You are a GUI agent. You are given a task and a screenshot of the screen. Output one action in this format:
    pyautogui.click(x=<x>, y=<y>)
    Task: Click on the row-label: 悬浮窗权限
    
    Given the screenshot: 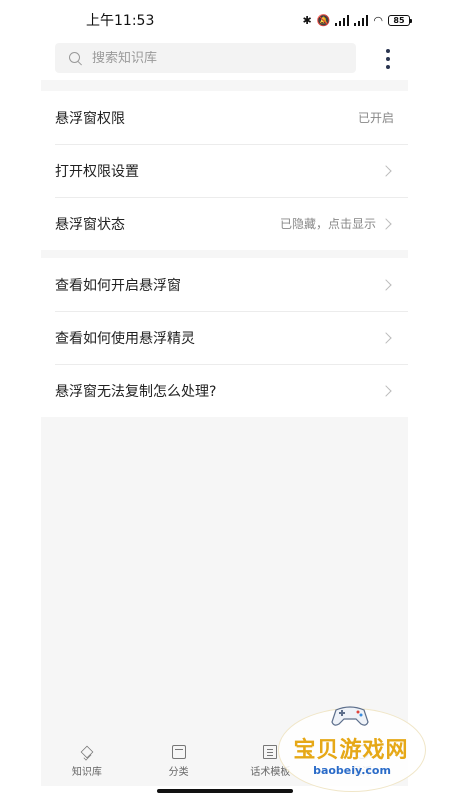 What is the action you would take?
    pyautogui.click(x=90, y=118)
    